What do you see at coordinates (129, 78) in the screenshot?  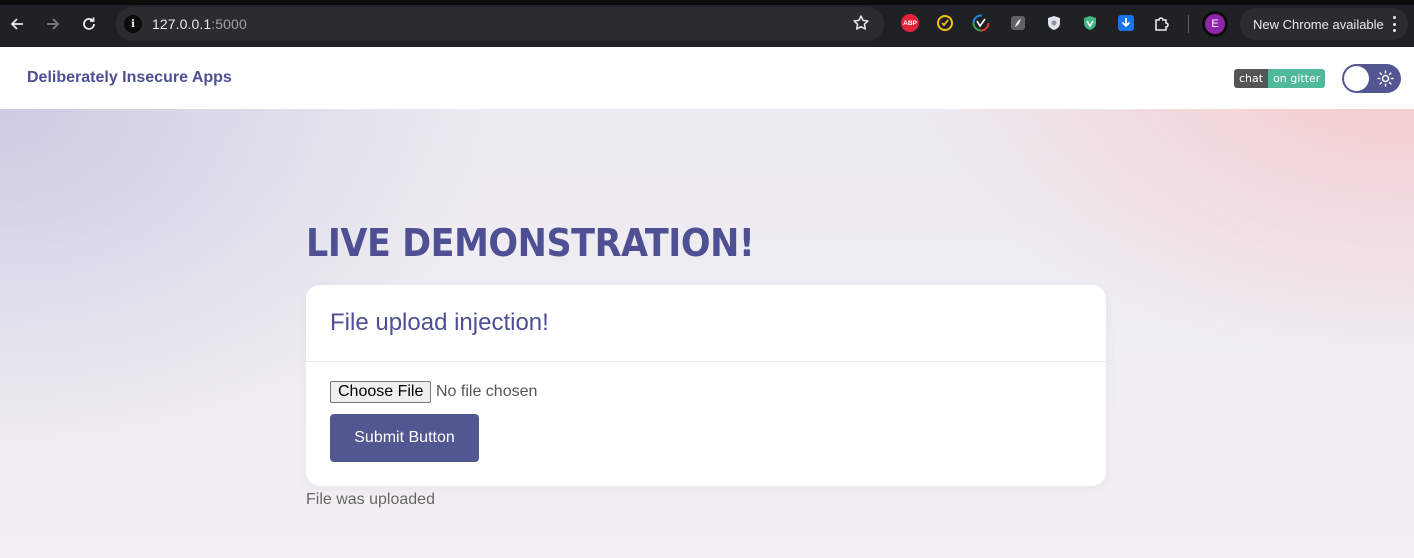 I see `brand-link: Deliberately Insecure Apps` at bounding box center [129, 78].